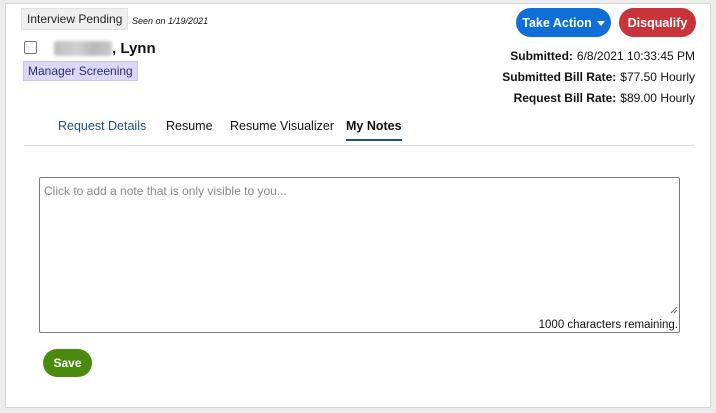 Image resolution: width=716 pixels, height=413 pixels. Describe the element at coordinates (83, 48) in the screenshot. I see `redacted-last-name` at that location.